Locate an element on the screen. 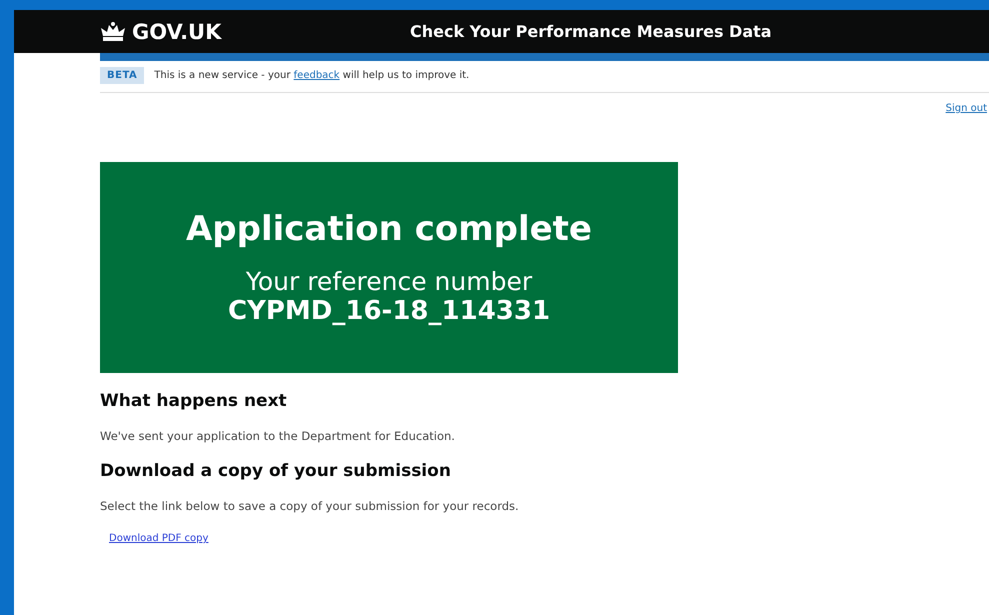 The image size is (989, 615). service-name: Check Your Performance Measures Data is located at coordinates (591, 31).